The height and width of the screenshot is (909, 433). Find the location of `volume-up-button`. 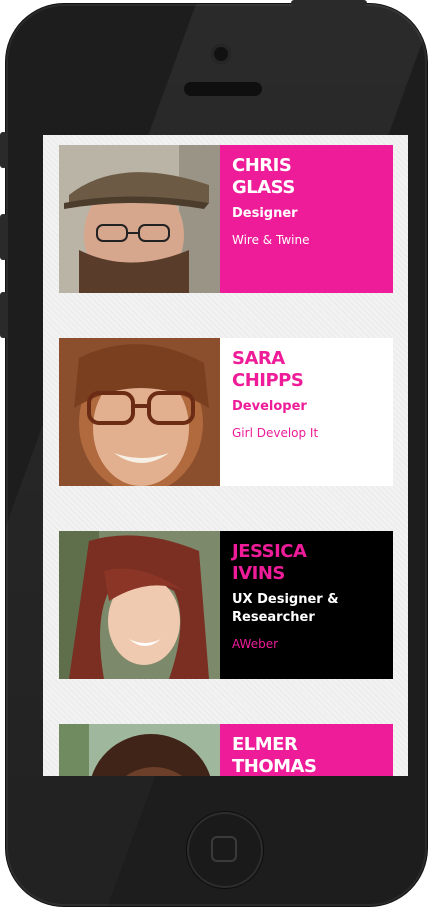

volume-up-button is located at coordinates (3, 237).